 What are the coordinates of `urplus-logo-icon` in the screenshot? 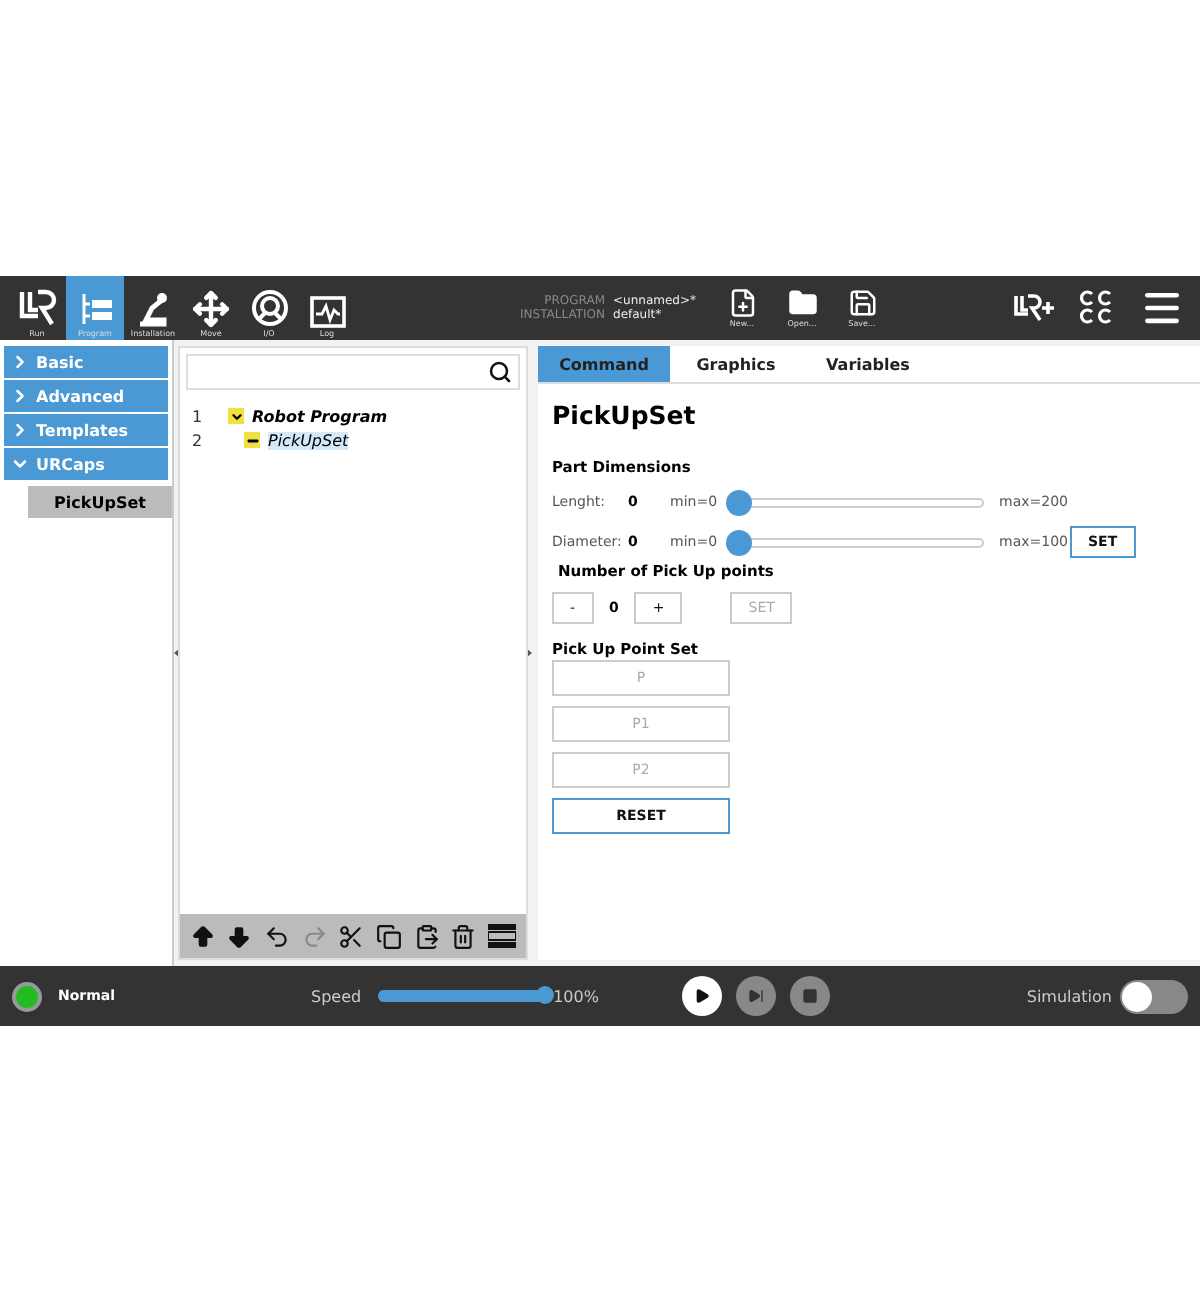 It's located at (1034, 308).